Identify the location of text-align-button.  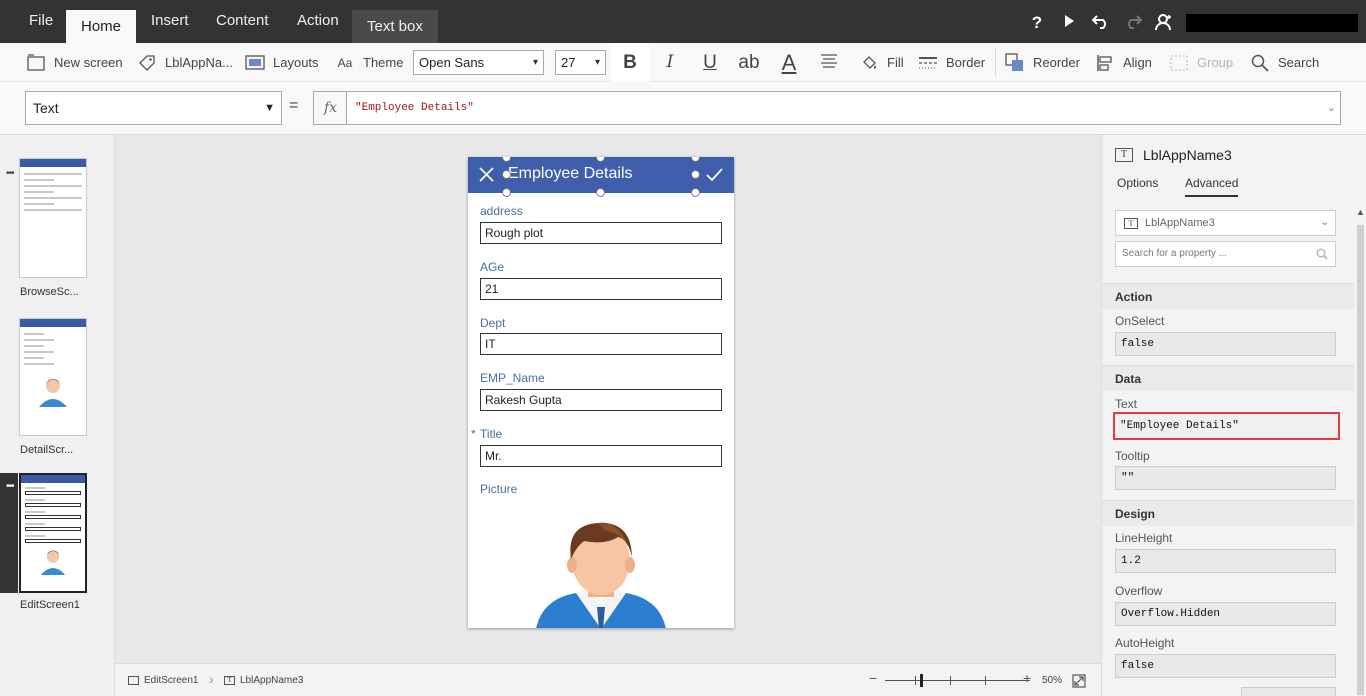
(829, 62).